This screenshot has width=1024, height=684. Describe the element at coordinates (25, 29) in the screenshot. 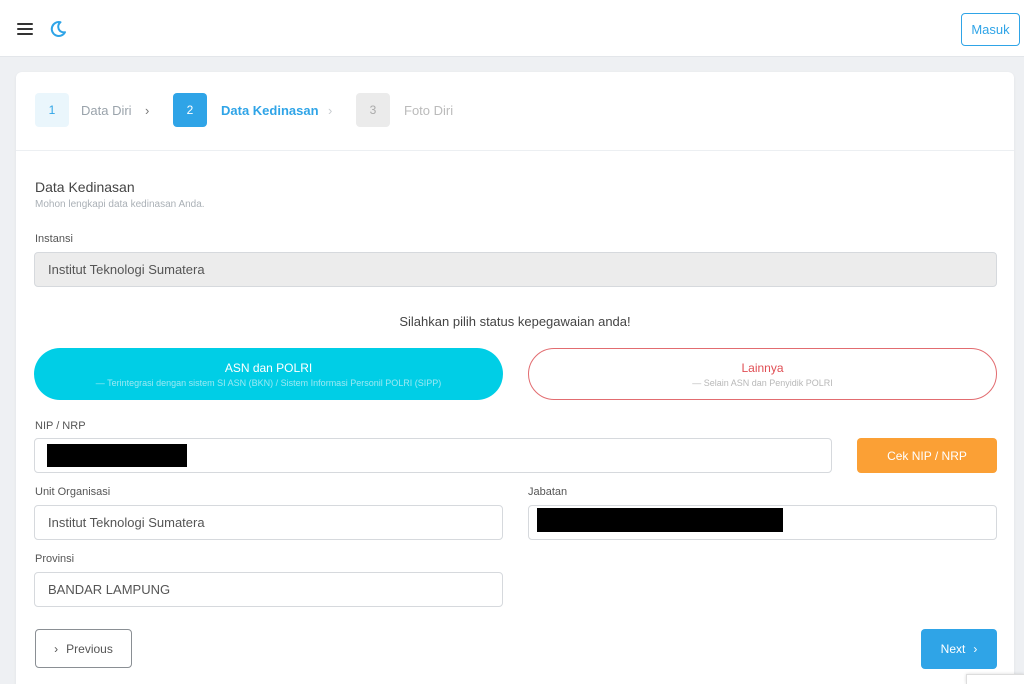

I see `hamburger-icon` at that location.